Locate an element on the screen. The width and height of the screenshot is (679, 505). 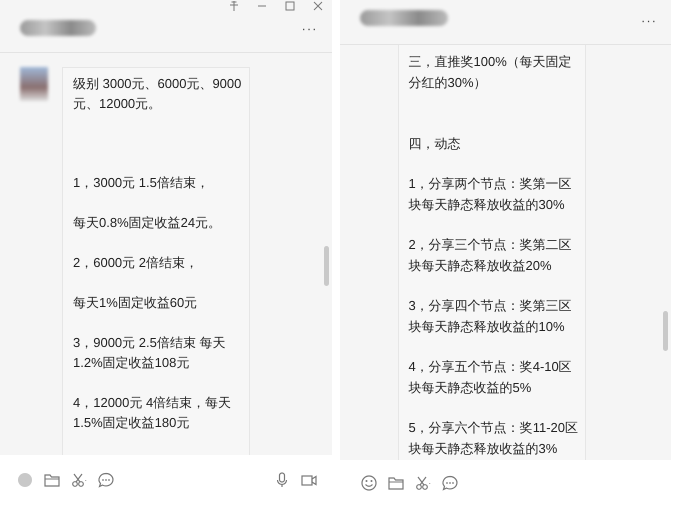
message-text: 级别 3000元、6000元、9000元、12000元。 is located at coordinates (157, 94).